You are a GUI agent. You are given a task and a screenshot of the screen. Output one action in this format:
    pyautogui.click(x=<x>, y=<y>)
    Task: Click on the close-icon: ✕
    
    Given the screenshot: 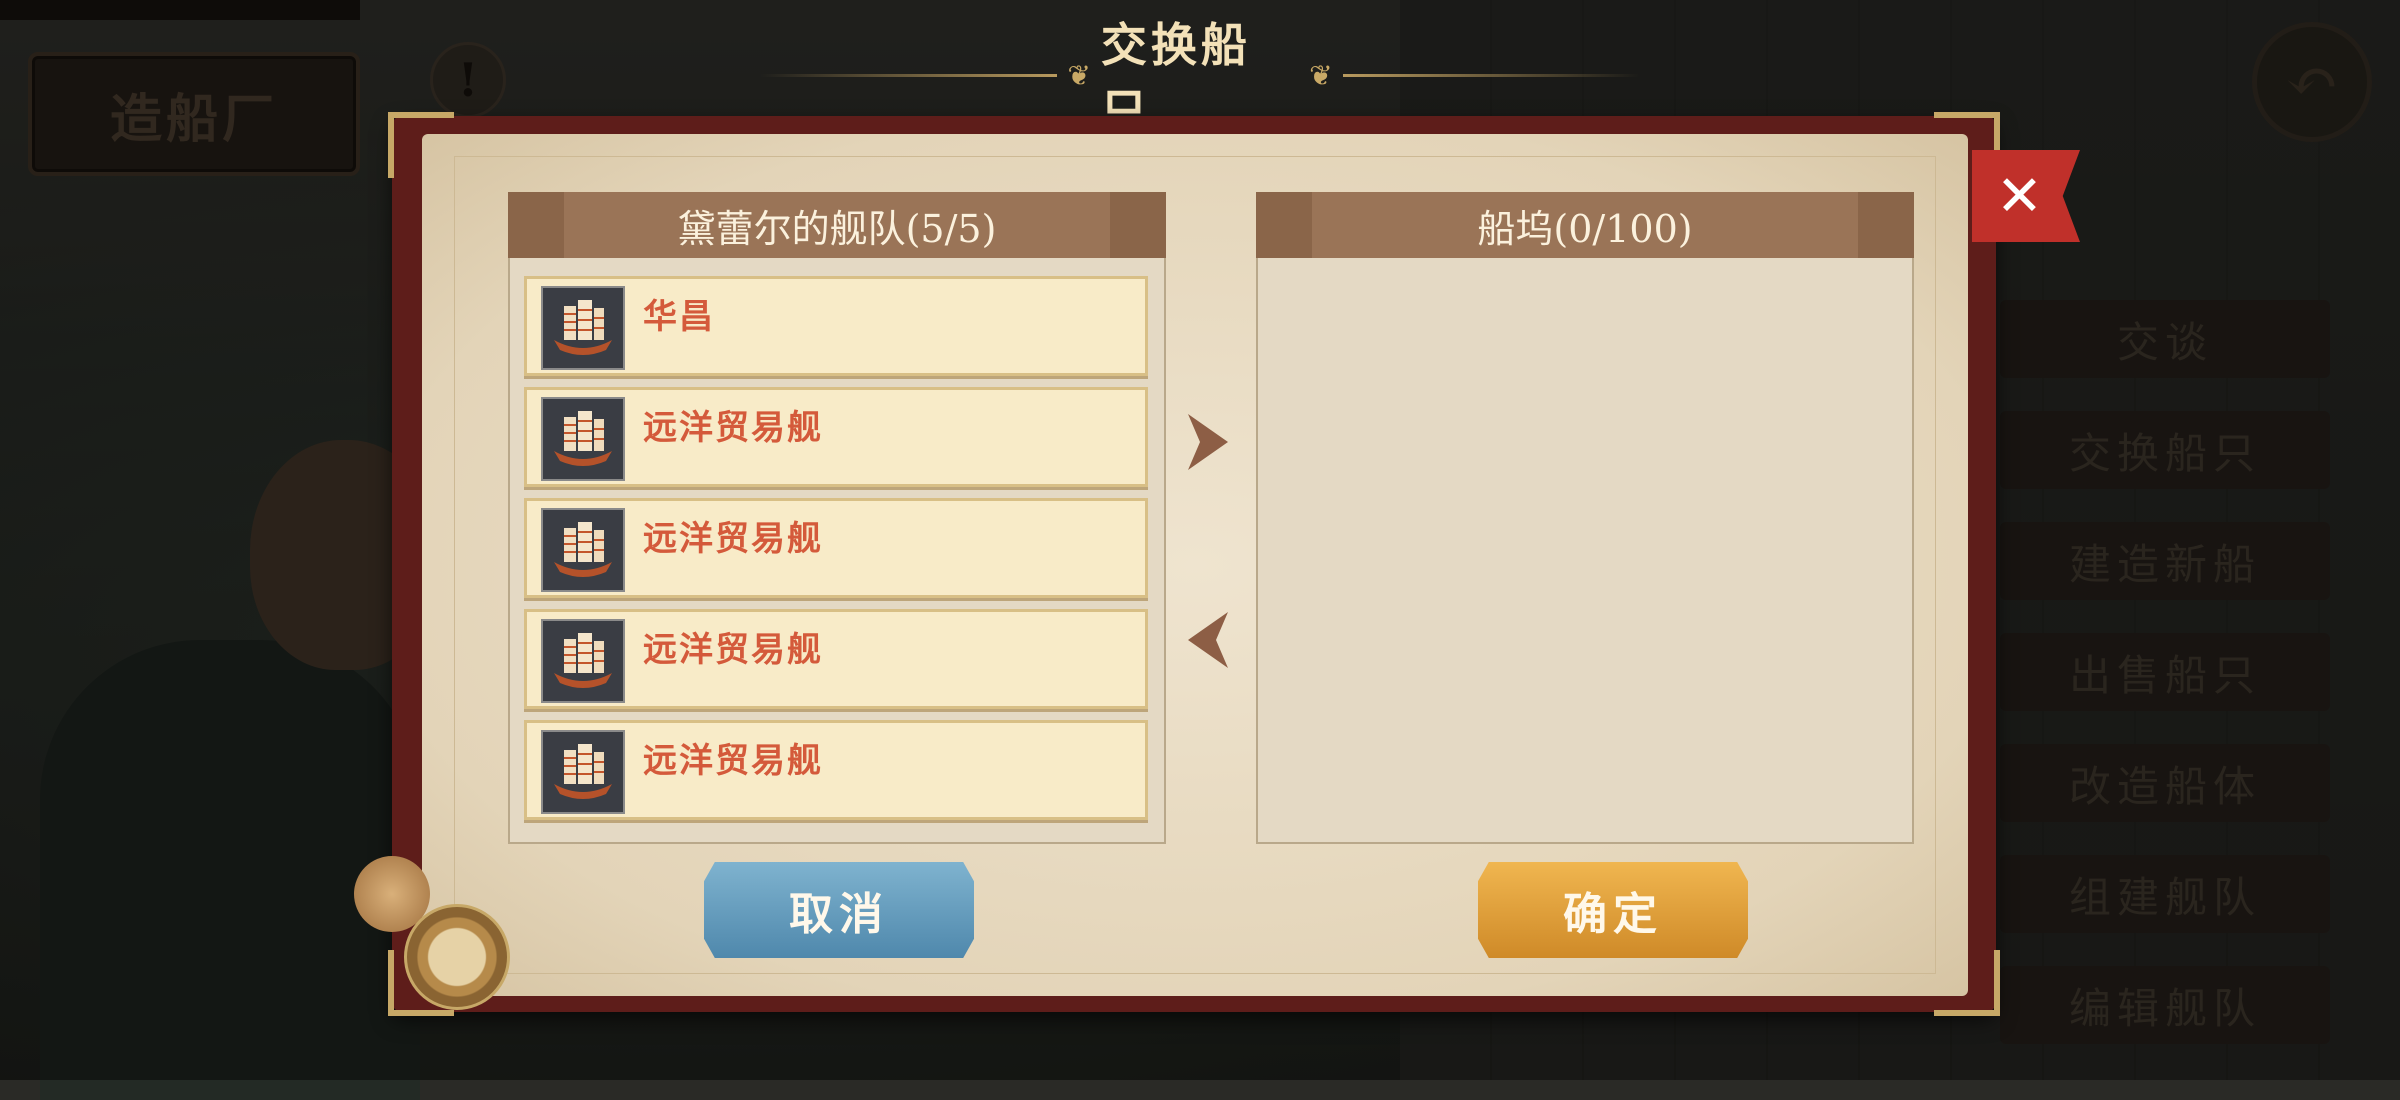 What is the action you would take?
    pyautogui.click(x=2019, y=196)
    